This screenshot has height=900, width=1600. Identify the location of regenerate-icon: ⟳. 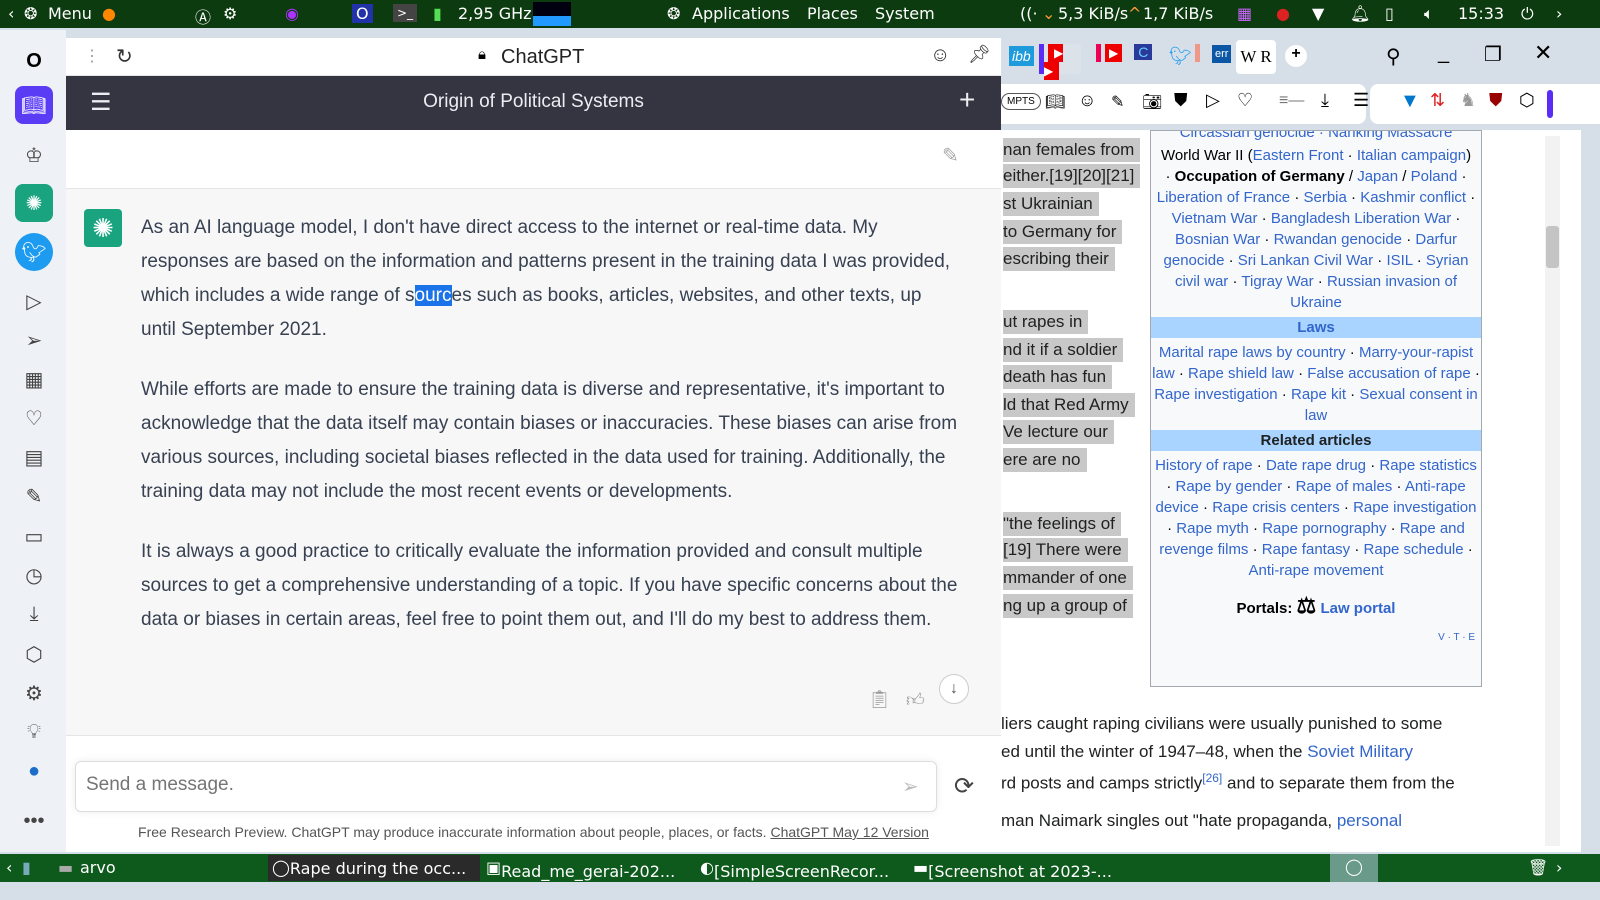
(964, 786).